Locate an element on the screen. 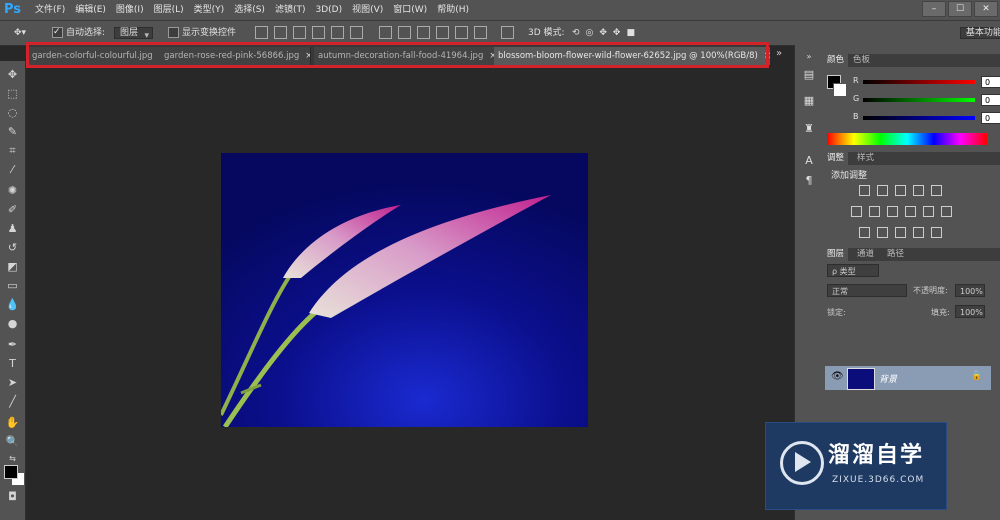 Image resolution: width=1000 pixels, height=520 pixels. brush-panel-icon: ♜ is located at coordinates (809, 129).